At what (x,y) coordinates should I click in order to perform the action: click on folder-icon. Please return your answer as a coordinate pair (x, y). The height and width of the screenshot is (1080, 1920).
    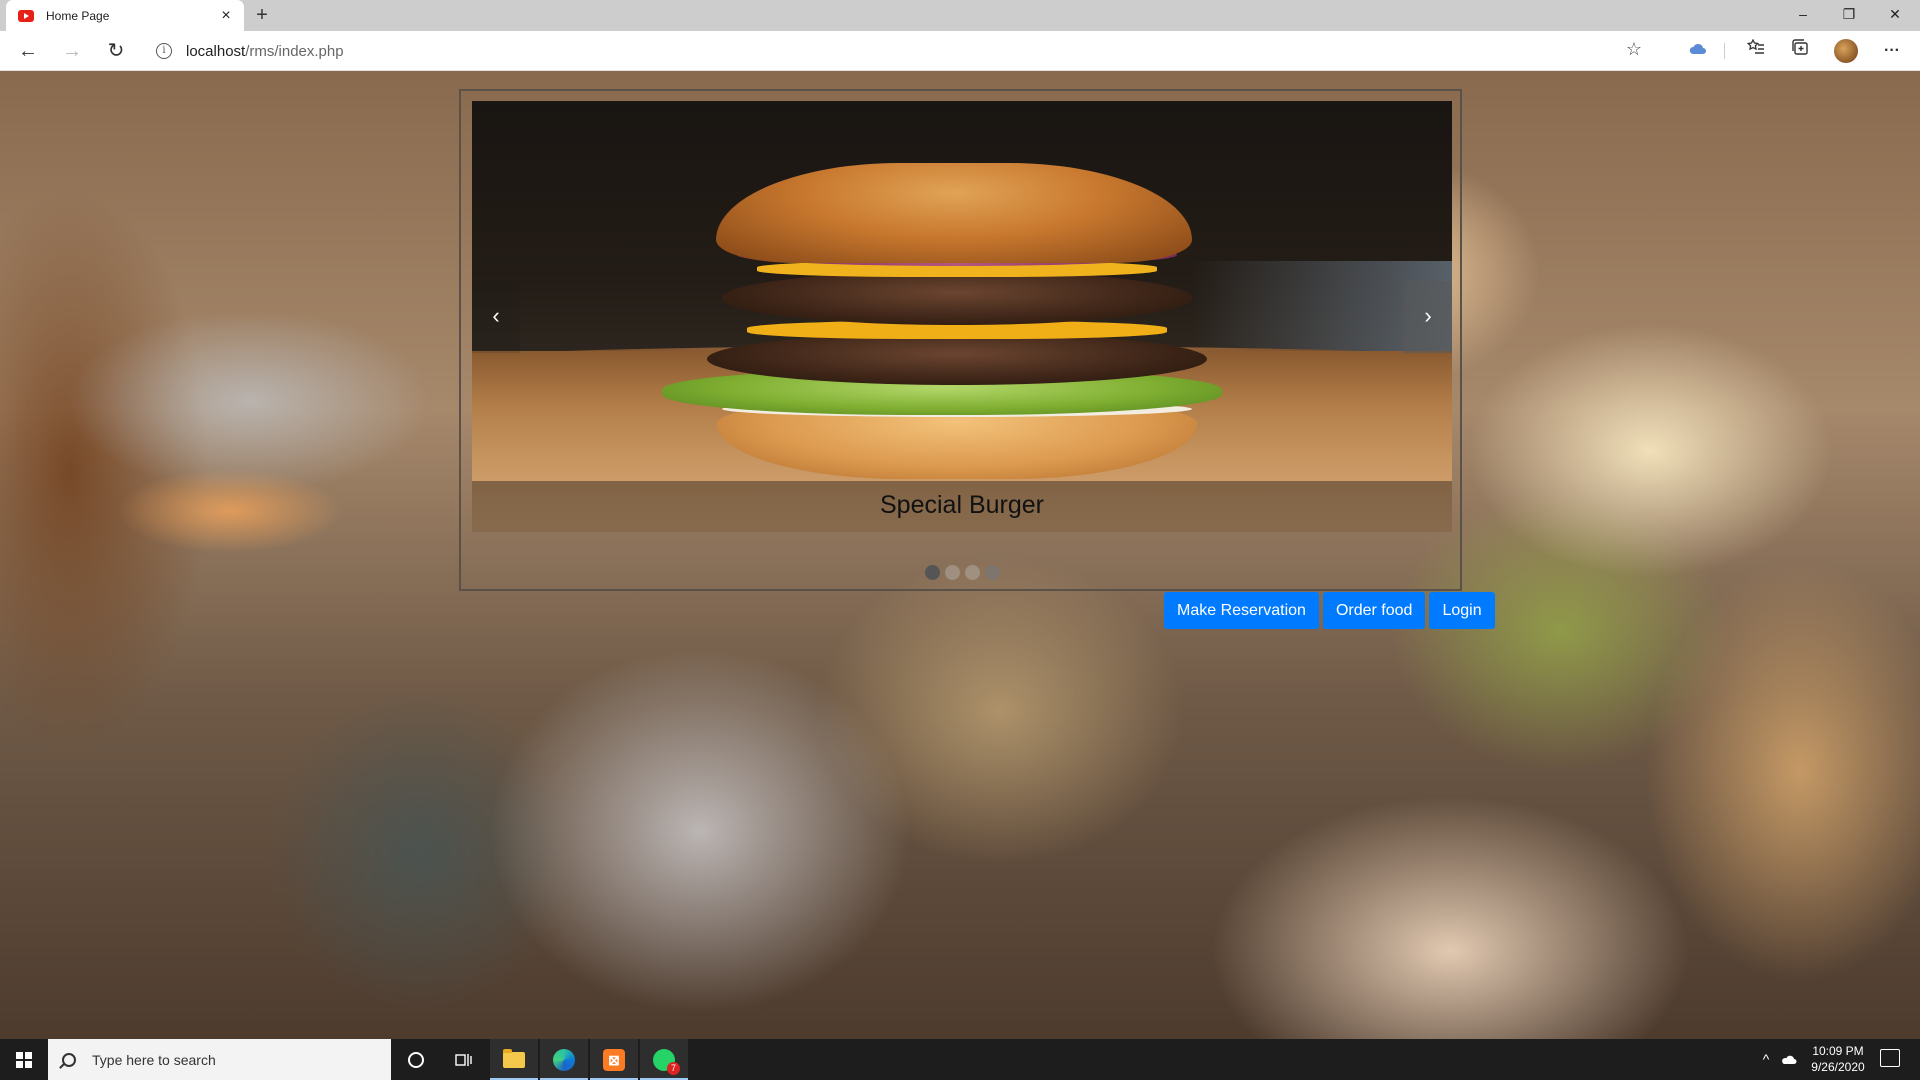
    Looking at the image, I should click on (514, 1059).